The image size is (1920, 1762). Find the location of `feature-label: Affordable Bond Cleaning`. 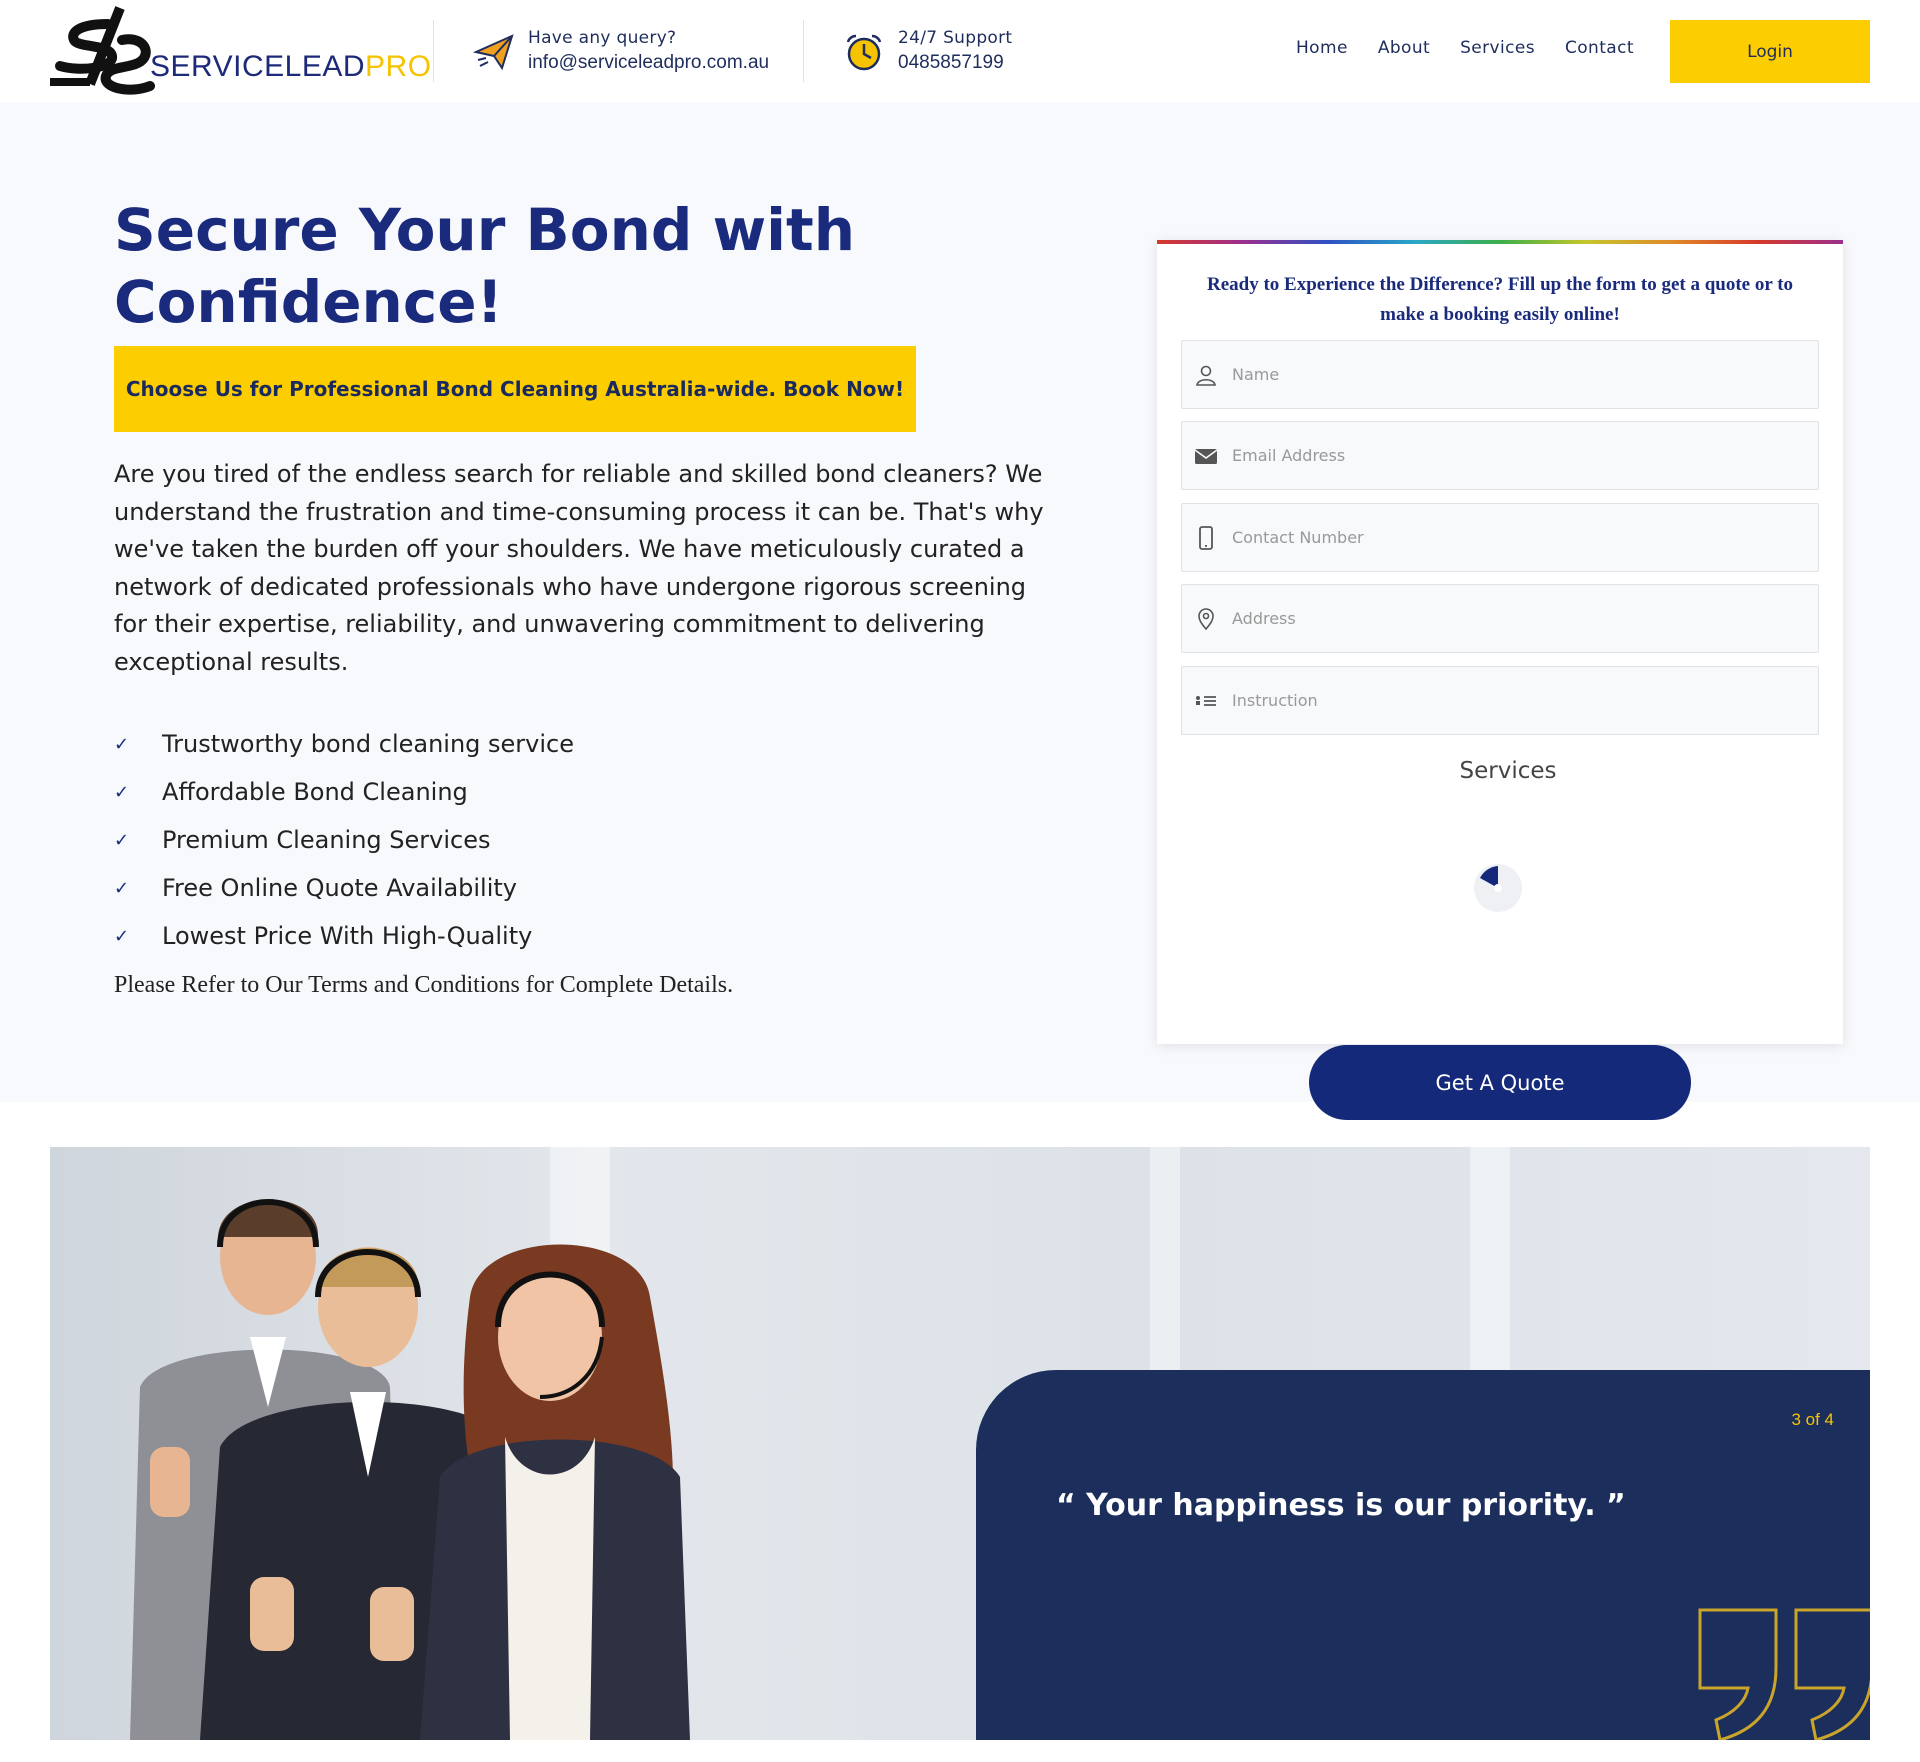

feature-label: Affordable Bond Cleaning is located at coordinates (315, 792).